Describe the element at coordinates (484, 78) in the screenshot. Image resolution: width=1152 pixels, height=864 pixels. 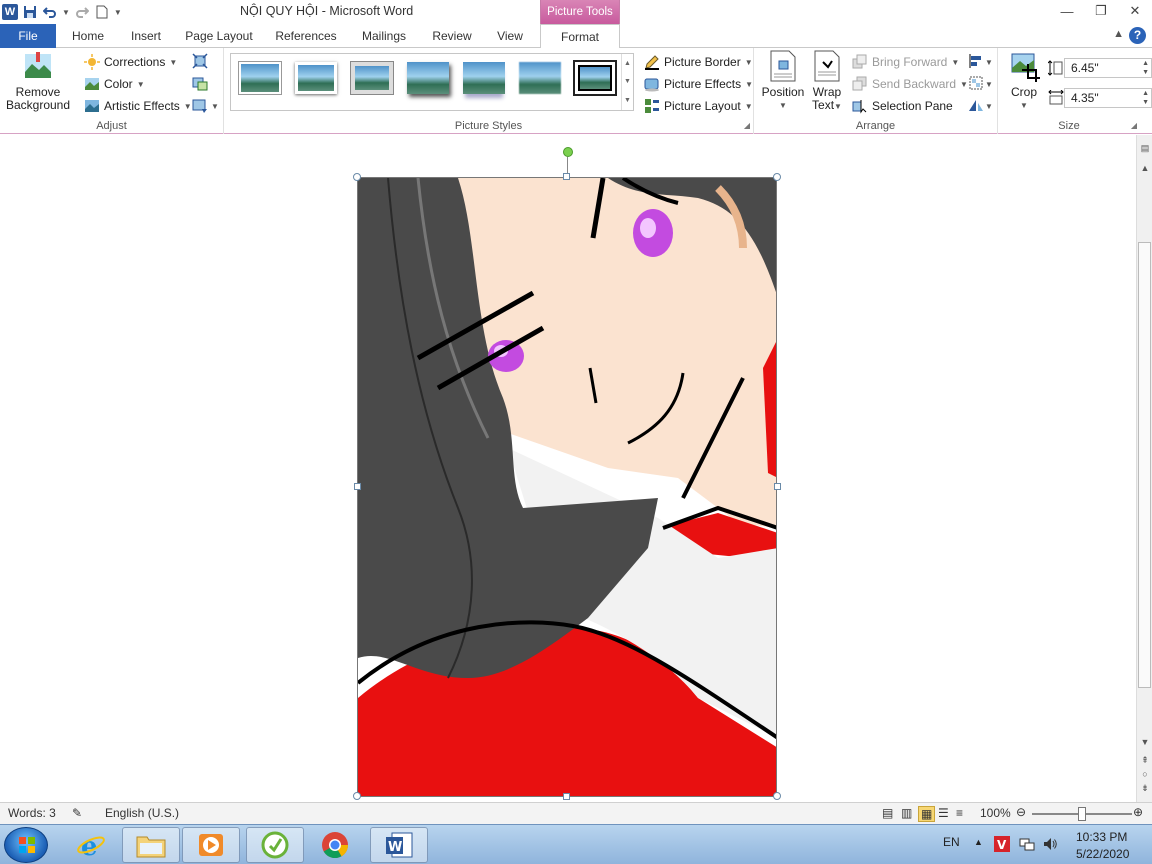
I see `style-thumb-reflected` at that location.